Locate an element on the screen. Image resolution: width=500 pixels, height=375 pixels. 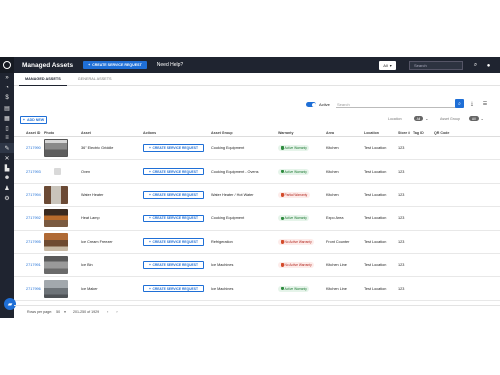
asset-name: Heat Lamp is located at coordinates (90, 218).